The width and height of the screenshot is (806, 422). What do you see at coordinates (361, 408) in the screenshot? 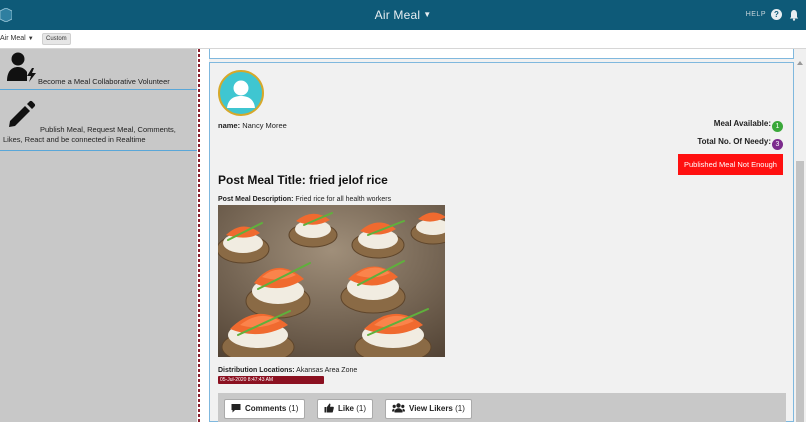
I see `like-count: (1)` at bounding box center [361, 408].